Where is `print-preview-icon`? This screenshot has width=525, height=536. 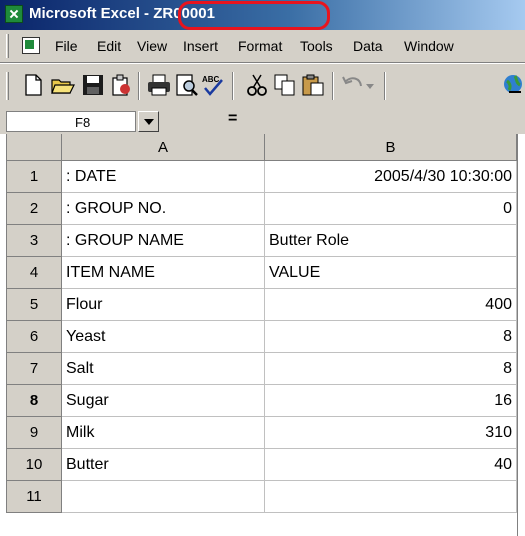 print-preview-icon is located at coordinates (187, 85).